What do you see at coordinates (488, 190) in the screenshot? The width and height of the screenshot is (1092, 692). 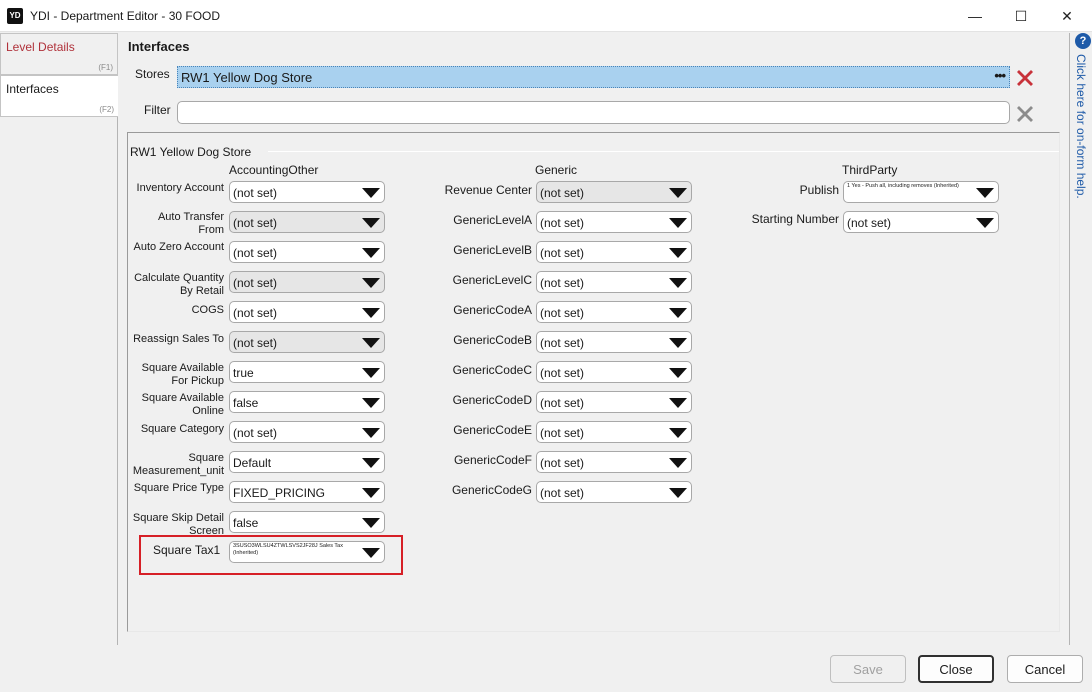 I see `field-label: Revenue Center` at bounding box center [488, 190].